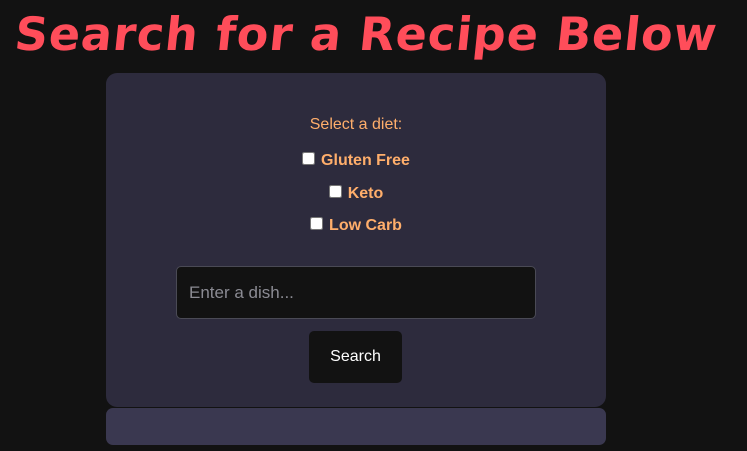 The image size is (747, 451). I want to click on diet-option-gluten-free: Gluten Free, so click(356, 161).